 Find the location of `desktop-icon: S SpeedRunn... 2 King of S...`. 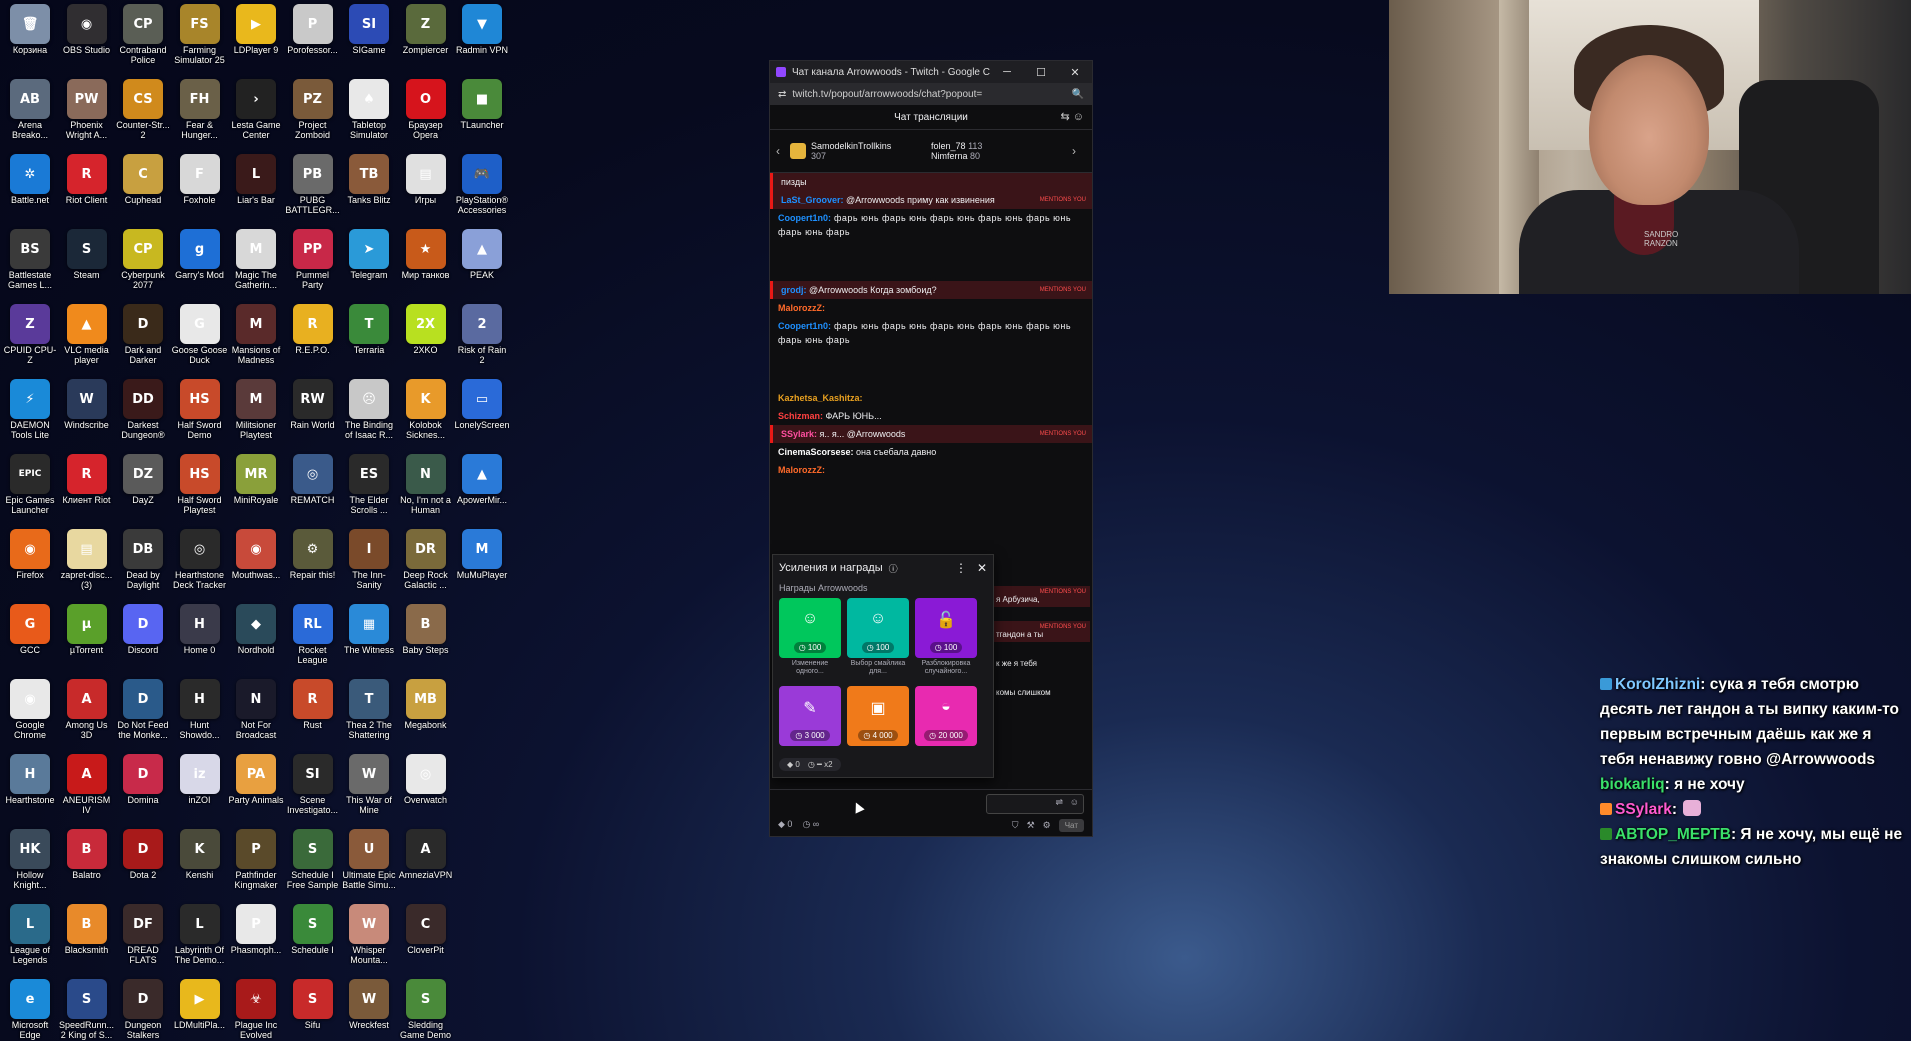

desktop-icon: S SpeedRunn... 2 King of S... is located at coordinates (87, 1008).